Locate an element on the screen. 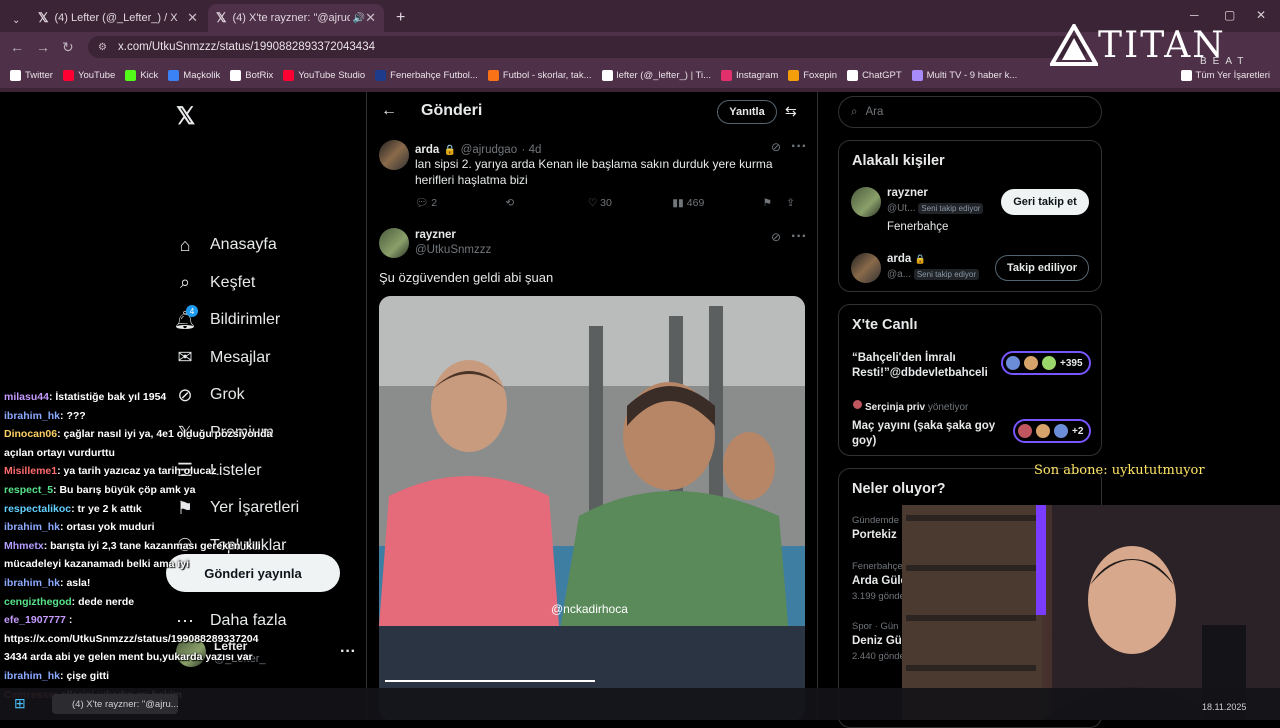 This screenshot has width=1280, height=728. comment-icon: 💬︎ is located at coordinates (422, 203).